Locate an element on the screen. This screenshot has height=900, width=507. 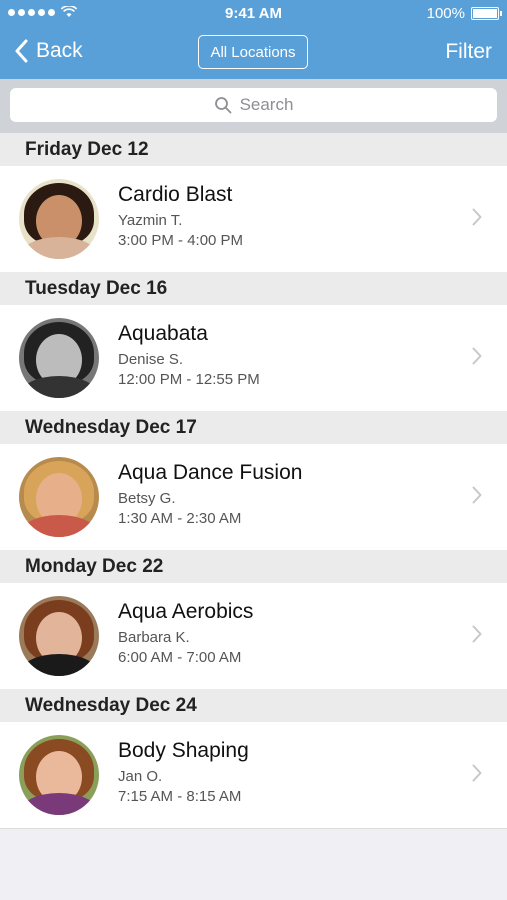
class-time: 1:30 AM - 2:30 AM is located at coordinates (180, 518).